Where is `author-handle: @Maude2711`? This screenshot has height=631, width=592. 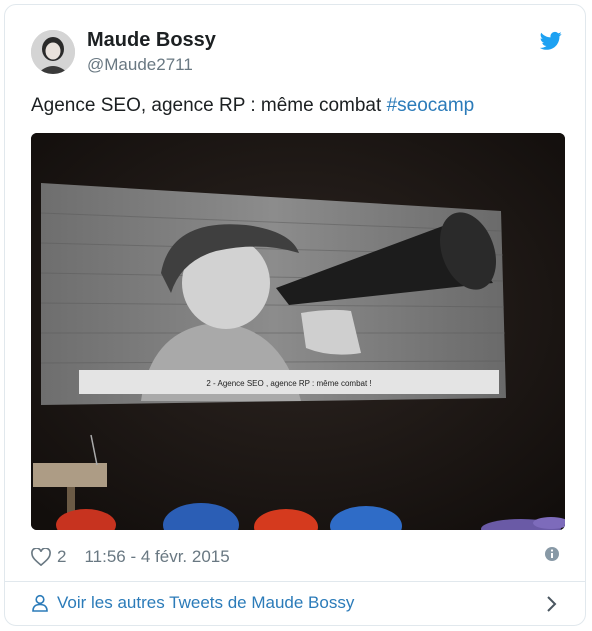 author-handle: @Maude2711 is located at coordinates (140, 65).